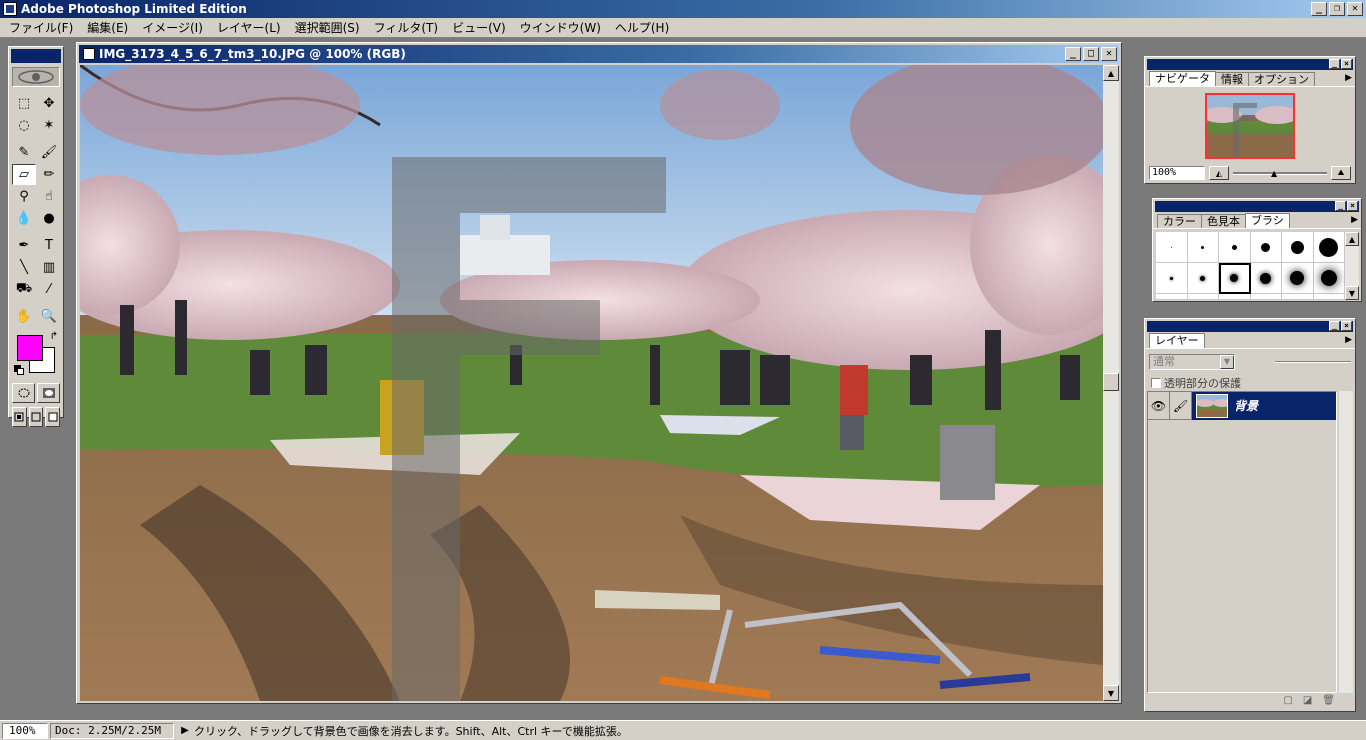  Describe the element at coordinates (560, 28) in the screenshot. I see `menu-window: ウインドウ(W)` at that location.